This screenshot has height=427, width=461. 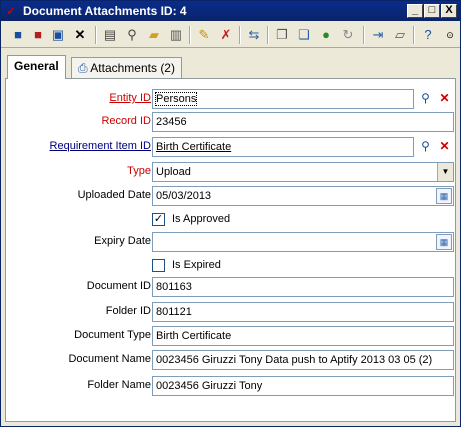 I want to click on document-type-label: Document Type, so click(x=112, y=335).